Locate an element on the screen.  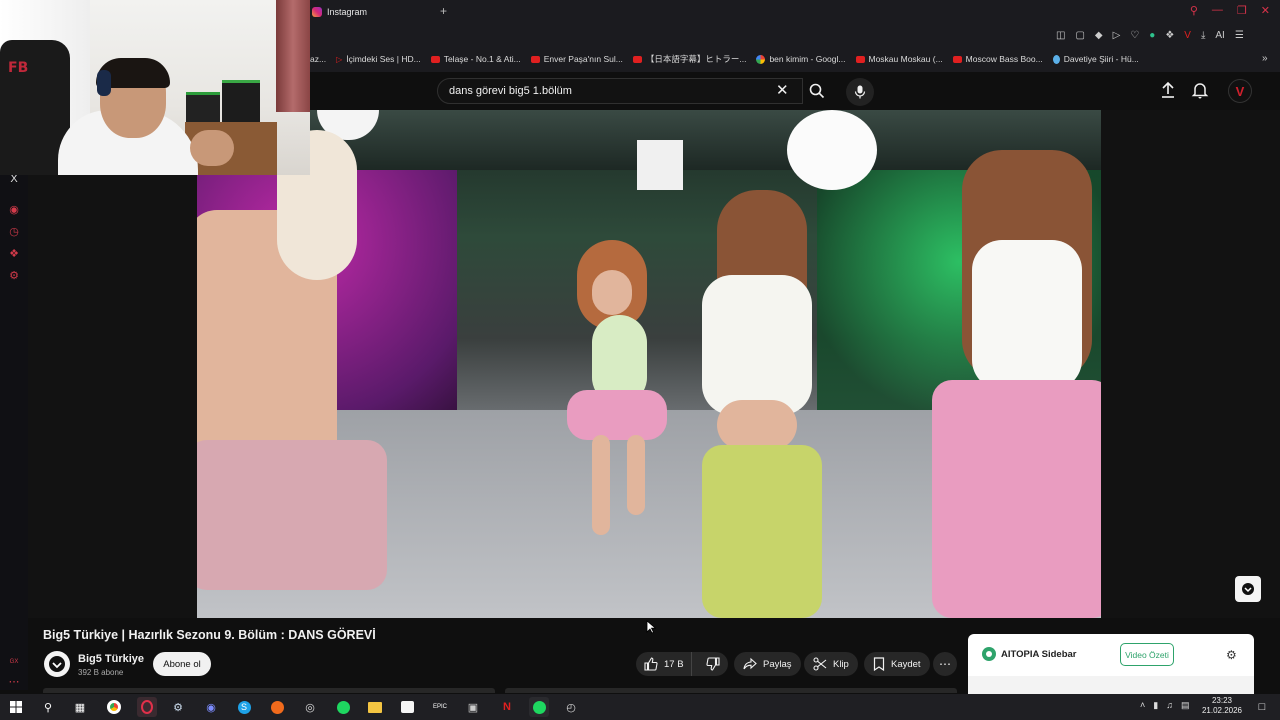
channel-logo-icon is located at coordinates (57, 664).